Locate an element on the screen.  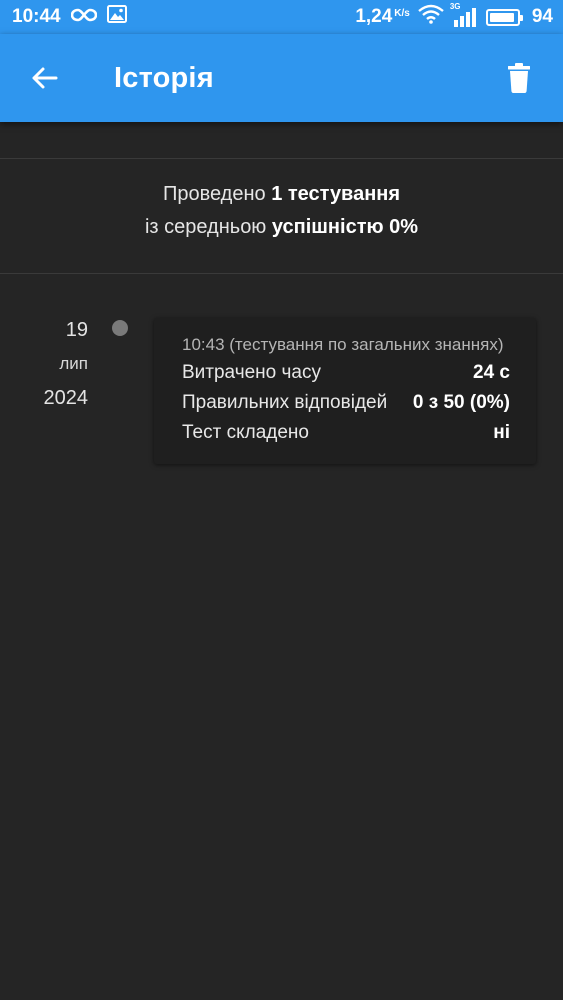
status-time: 10:44 is located at coordinates (36, 16).